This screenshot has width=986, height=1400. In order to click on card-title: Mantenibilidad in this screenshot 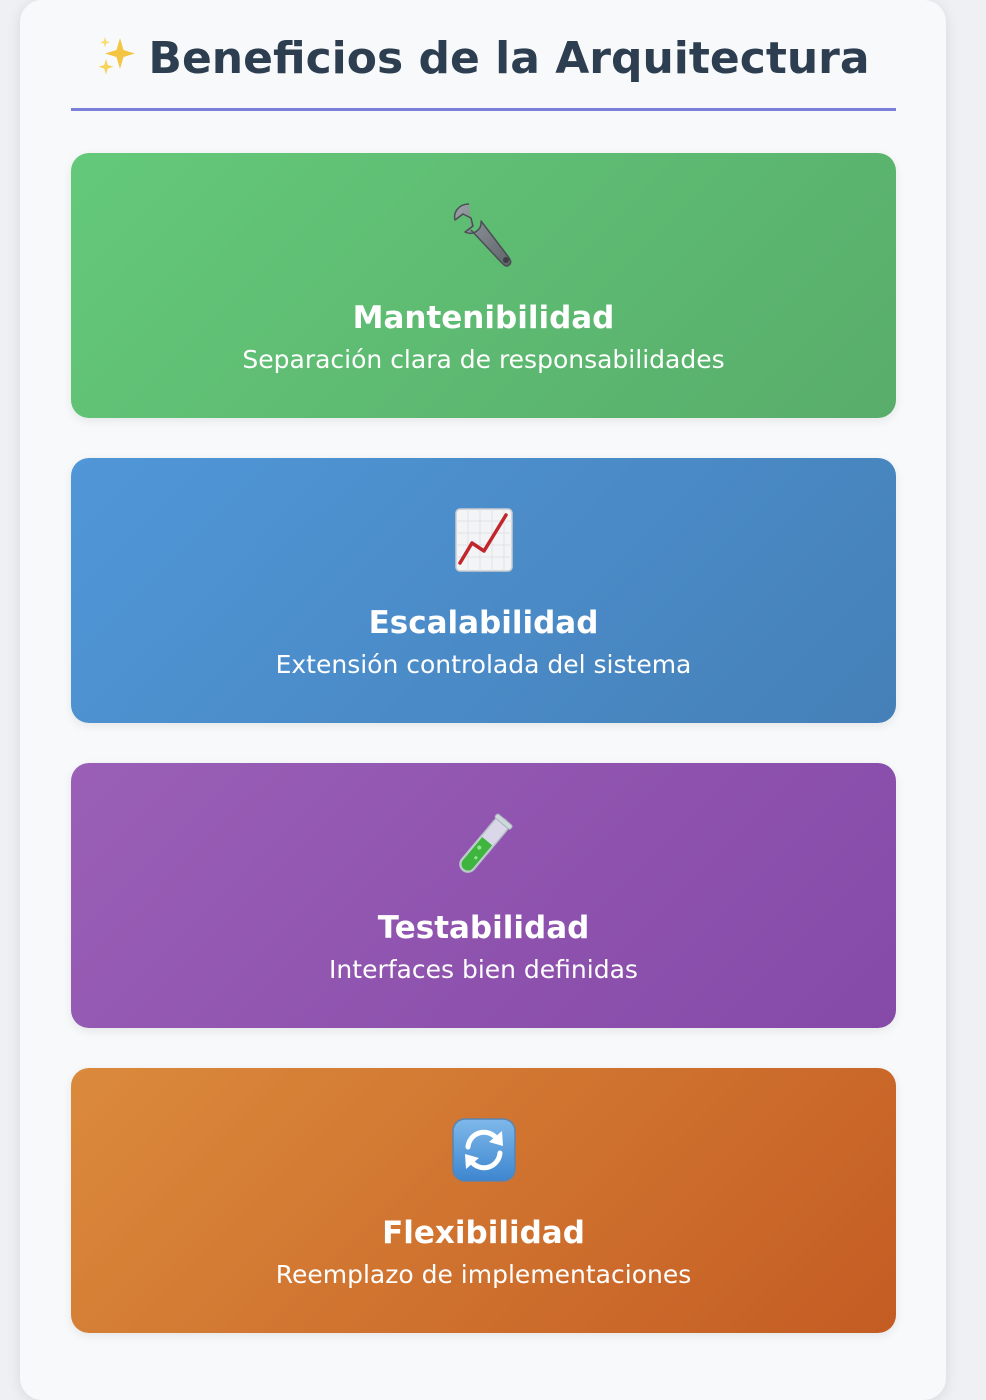, I will do `click(483, 318)`.